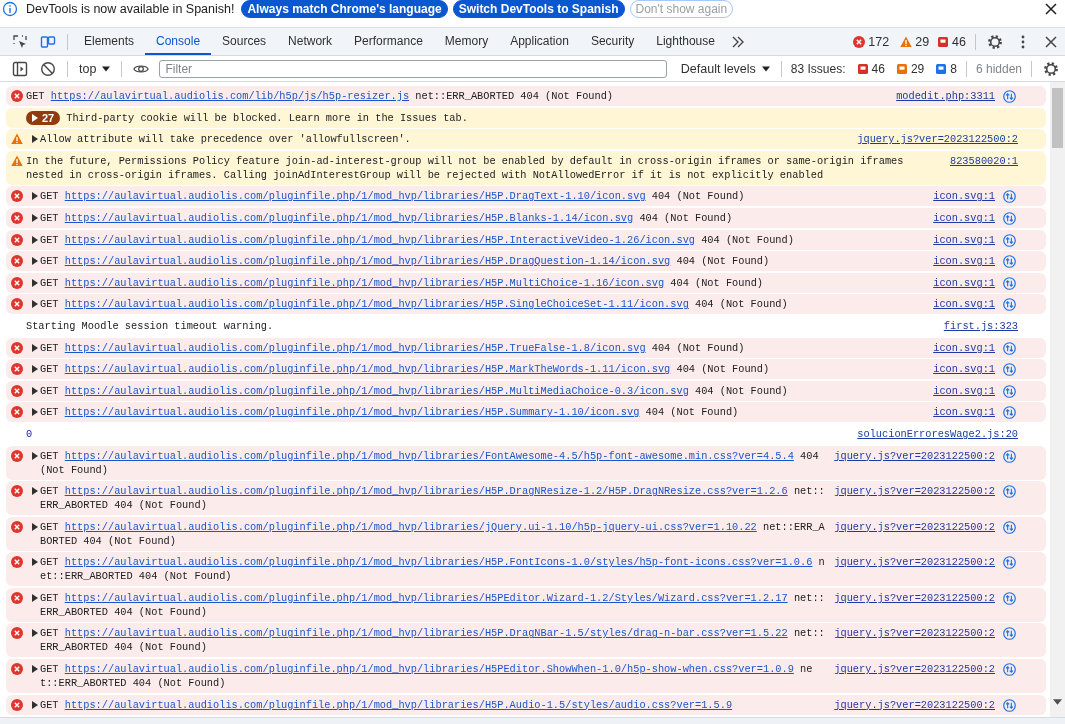  What do you see at coordinates (379, 239) in the screenshot?
I see `url-link: https://aulavirtual.audiolis.com/pluginfile.php/1/mod_hvp/libraries/H5P.InteractiveVideo-1.26/icon.svg` at bounding box center [379, 239].